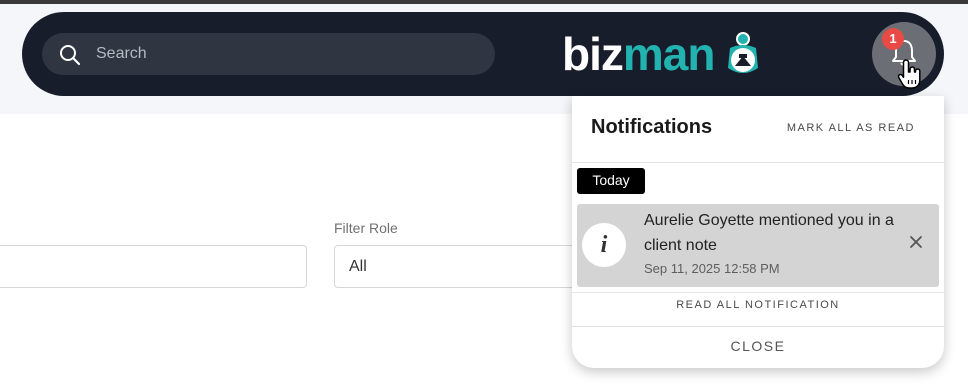 This screenshot has height=391, width=968. I want to click on search-icon, so click(70, 55).